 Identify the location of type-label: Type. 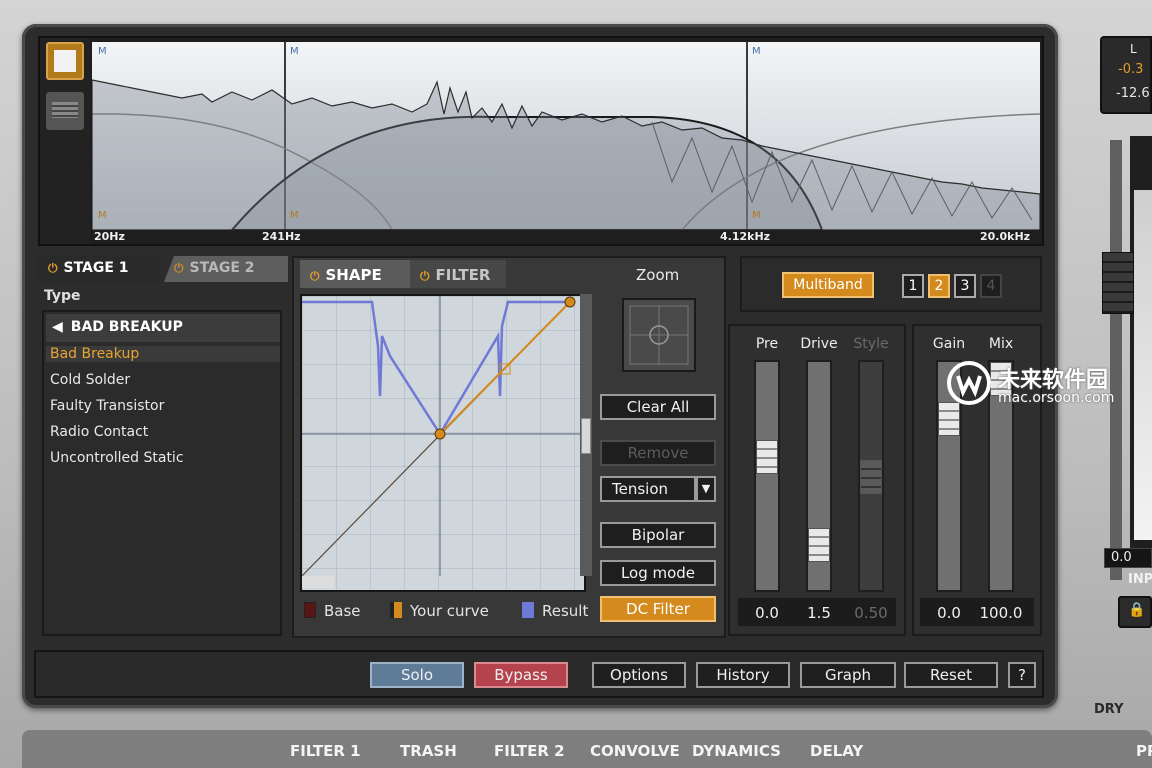
(62, 296).